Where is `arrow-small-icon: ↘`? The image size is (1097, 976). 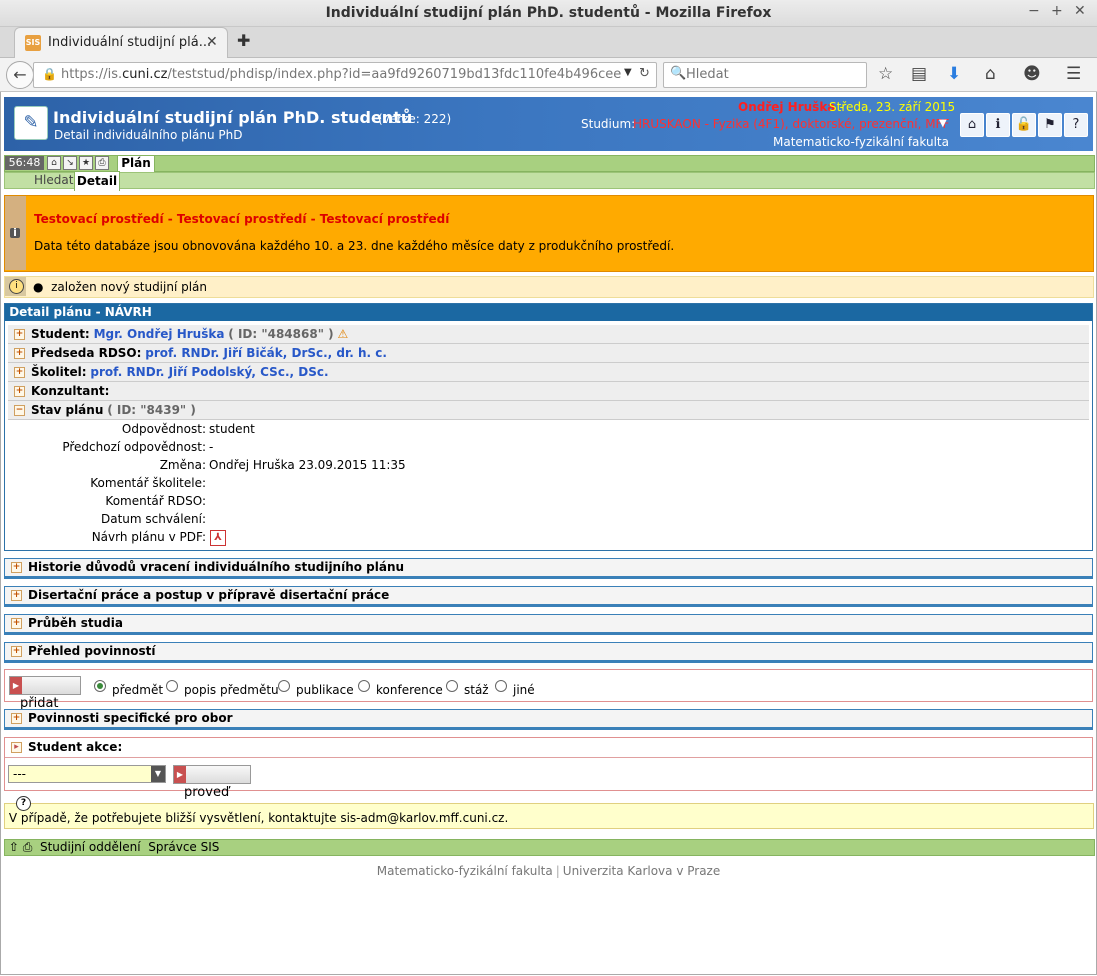
arrow-small-icon: ↘ is located at coordinates (70, 163).